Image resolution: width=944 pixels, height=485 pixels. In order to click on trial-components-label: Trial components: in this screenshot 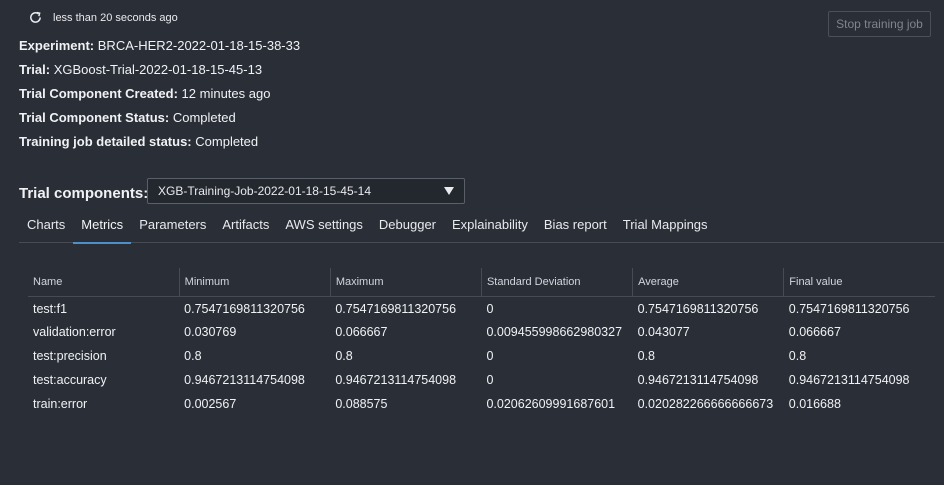, I will do `click(84, 193)`.